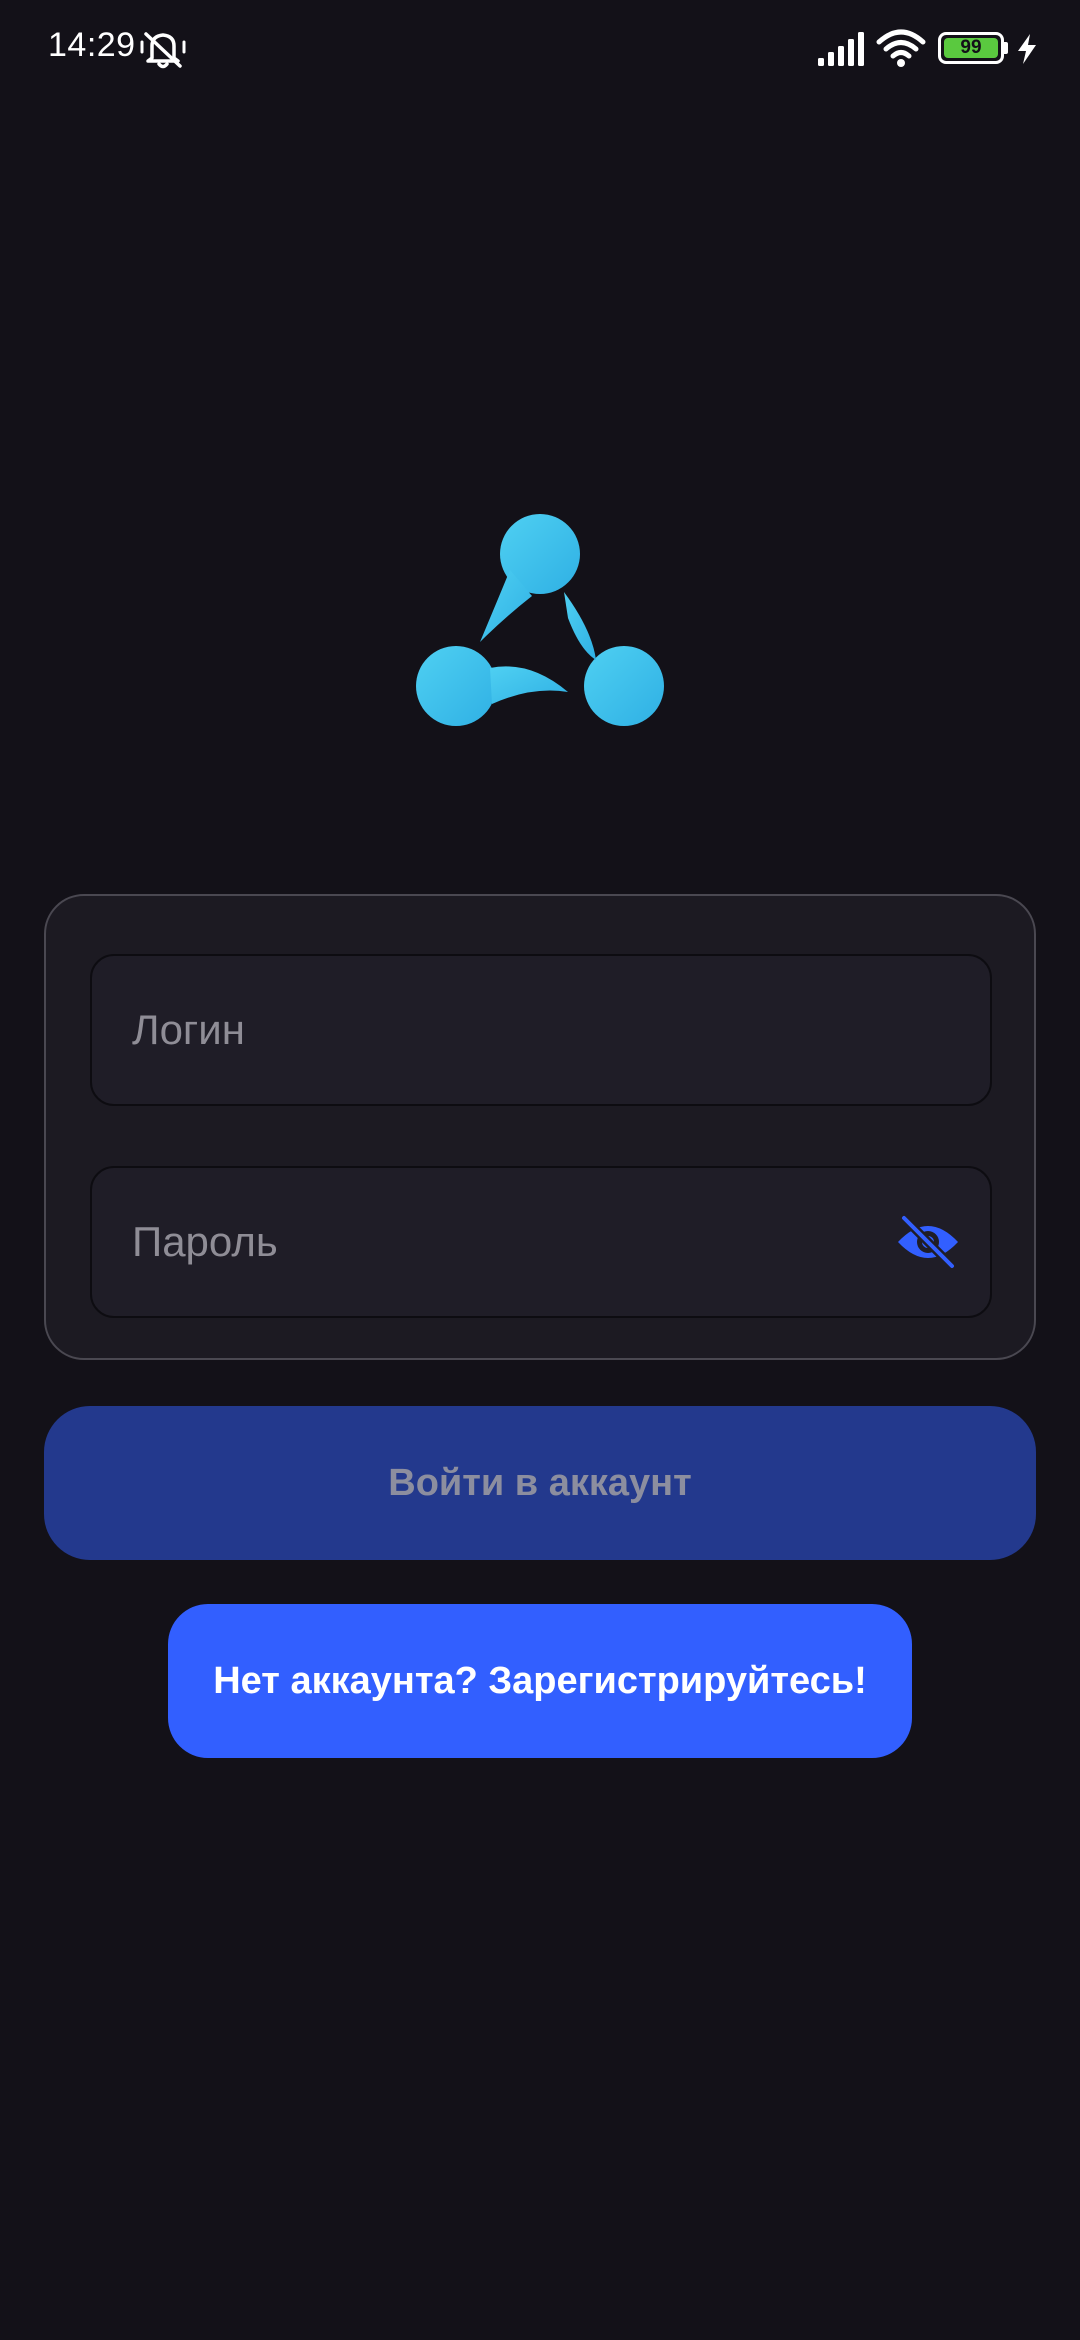 The image size is (1080, 2340). I want to click on login-field, so click(541, 1030).